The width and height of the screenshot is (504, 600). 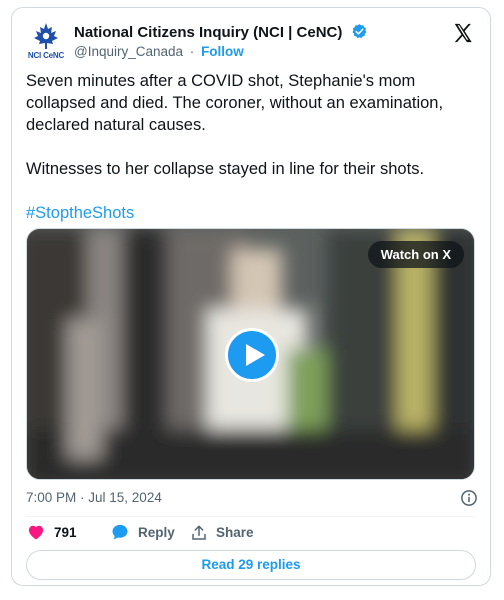 I want to click on reply-label: Reply, so click(x=156, y=532).